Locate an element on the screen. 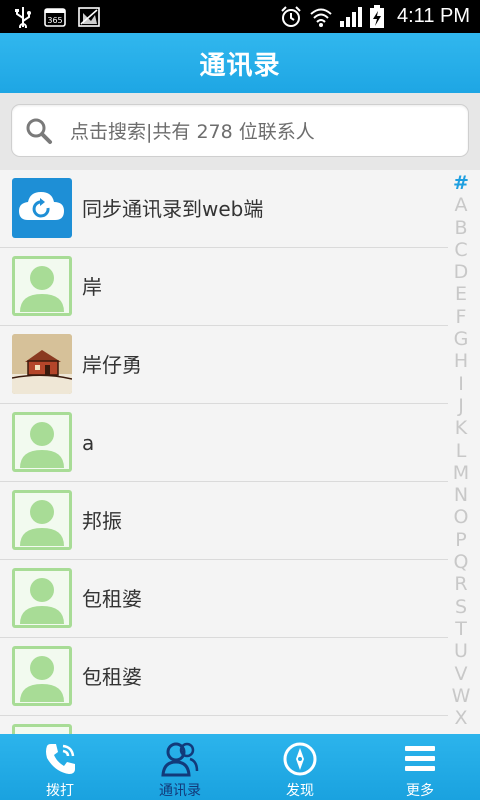 Image resolution: width=480 pixels, height=800 pixels. search-placeholder: 点击搜索|共有 278 位联系人 is located at coordinates (192, 132).